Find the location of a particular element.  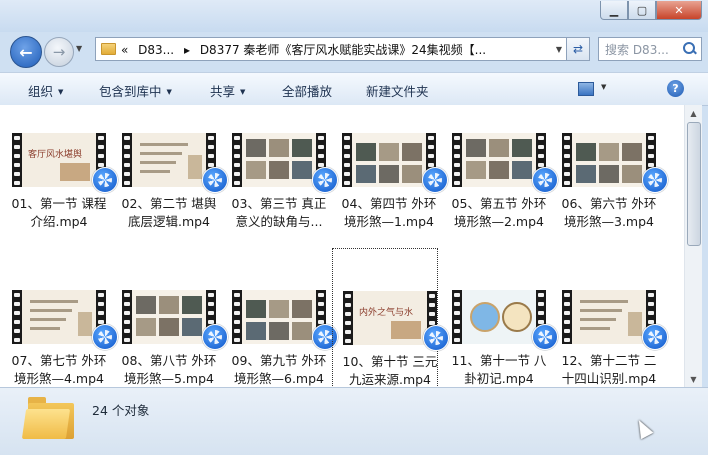

view-options-dropdown: ▼ is located at coordinates (603, 87).